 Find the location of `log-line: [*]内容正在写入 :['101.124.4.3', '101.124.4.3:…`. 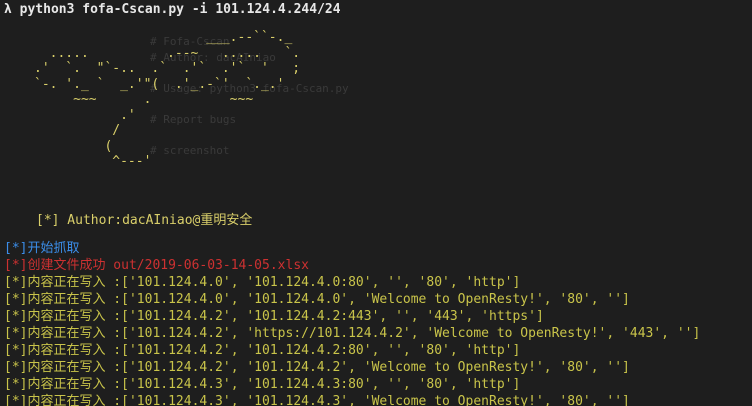

log-line: [*]内容正在写入 :['101.124.4.3', '101.124.4.3:… is located at coordinates (262, 384).